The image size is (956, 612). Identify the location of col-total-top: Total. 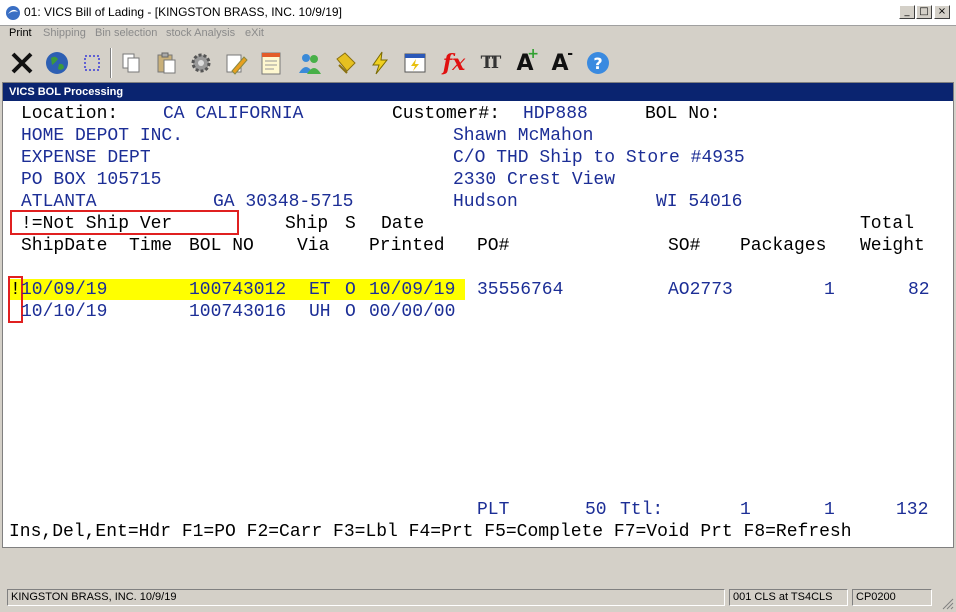
(887, 224).